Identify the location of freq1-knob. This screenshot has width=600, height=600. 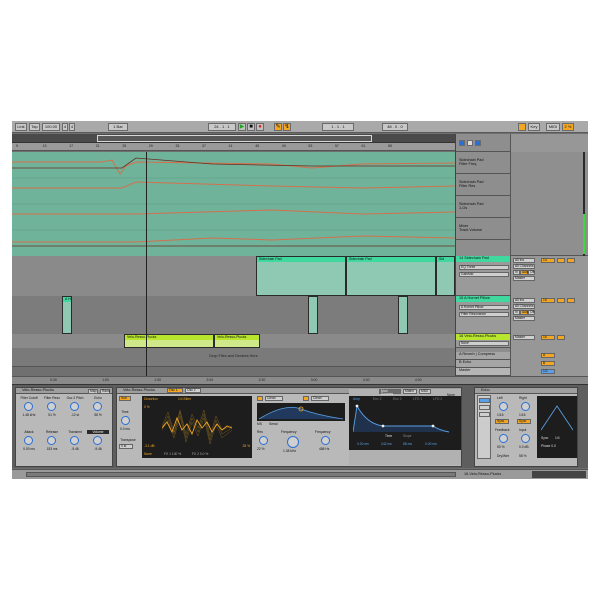
(293, 442).